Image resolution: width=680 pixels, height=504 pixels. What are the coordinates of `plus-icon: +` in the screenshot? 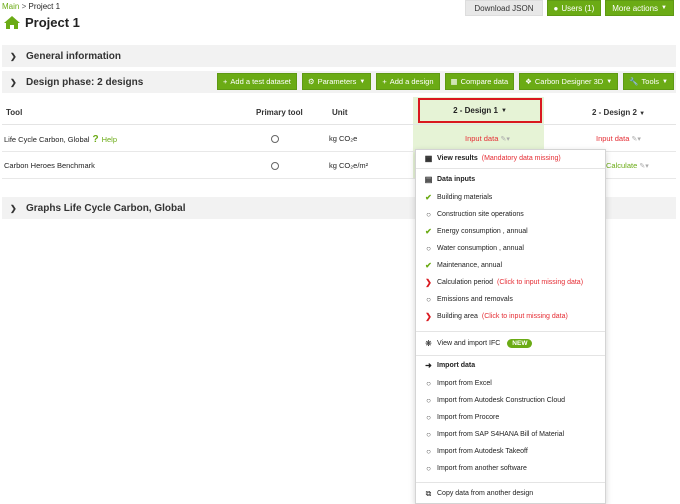 It's located at (225, 81).